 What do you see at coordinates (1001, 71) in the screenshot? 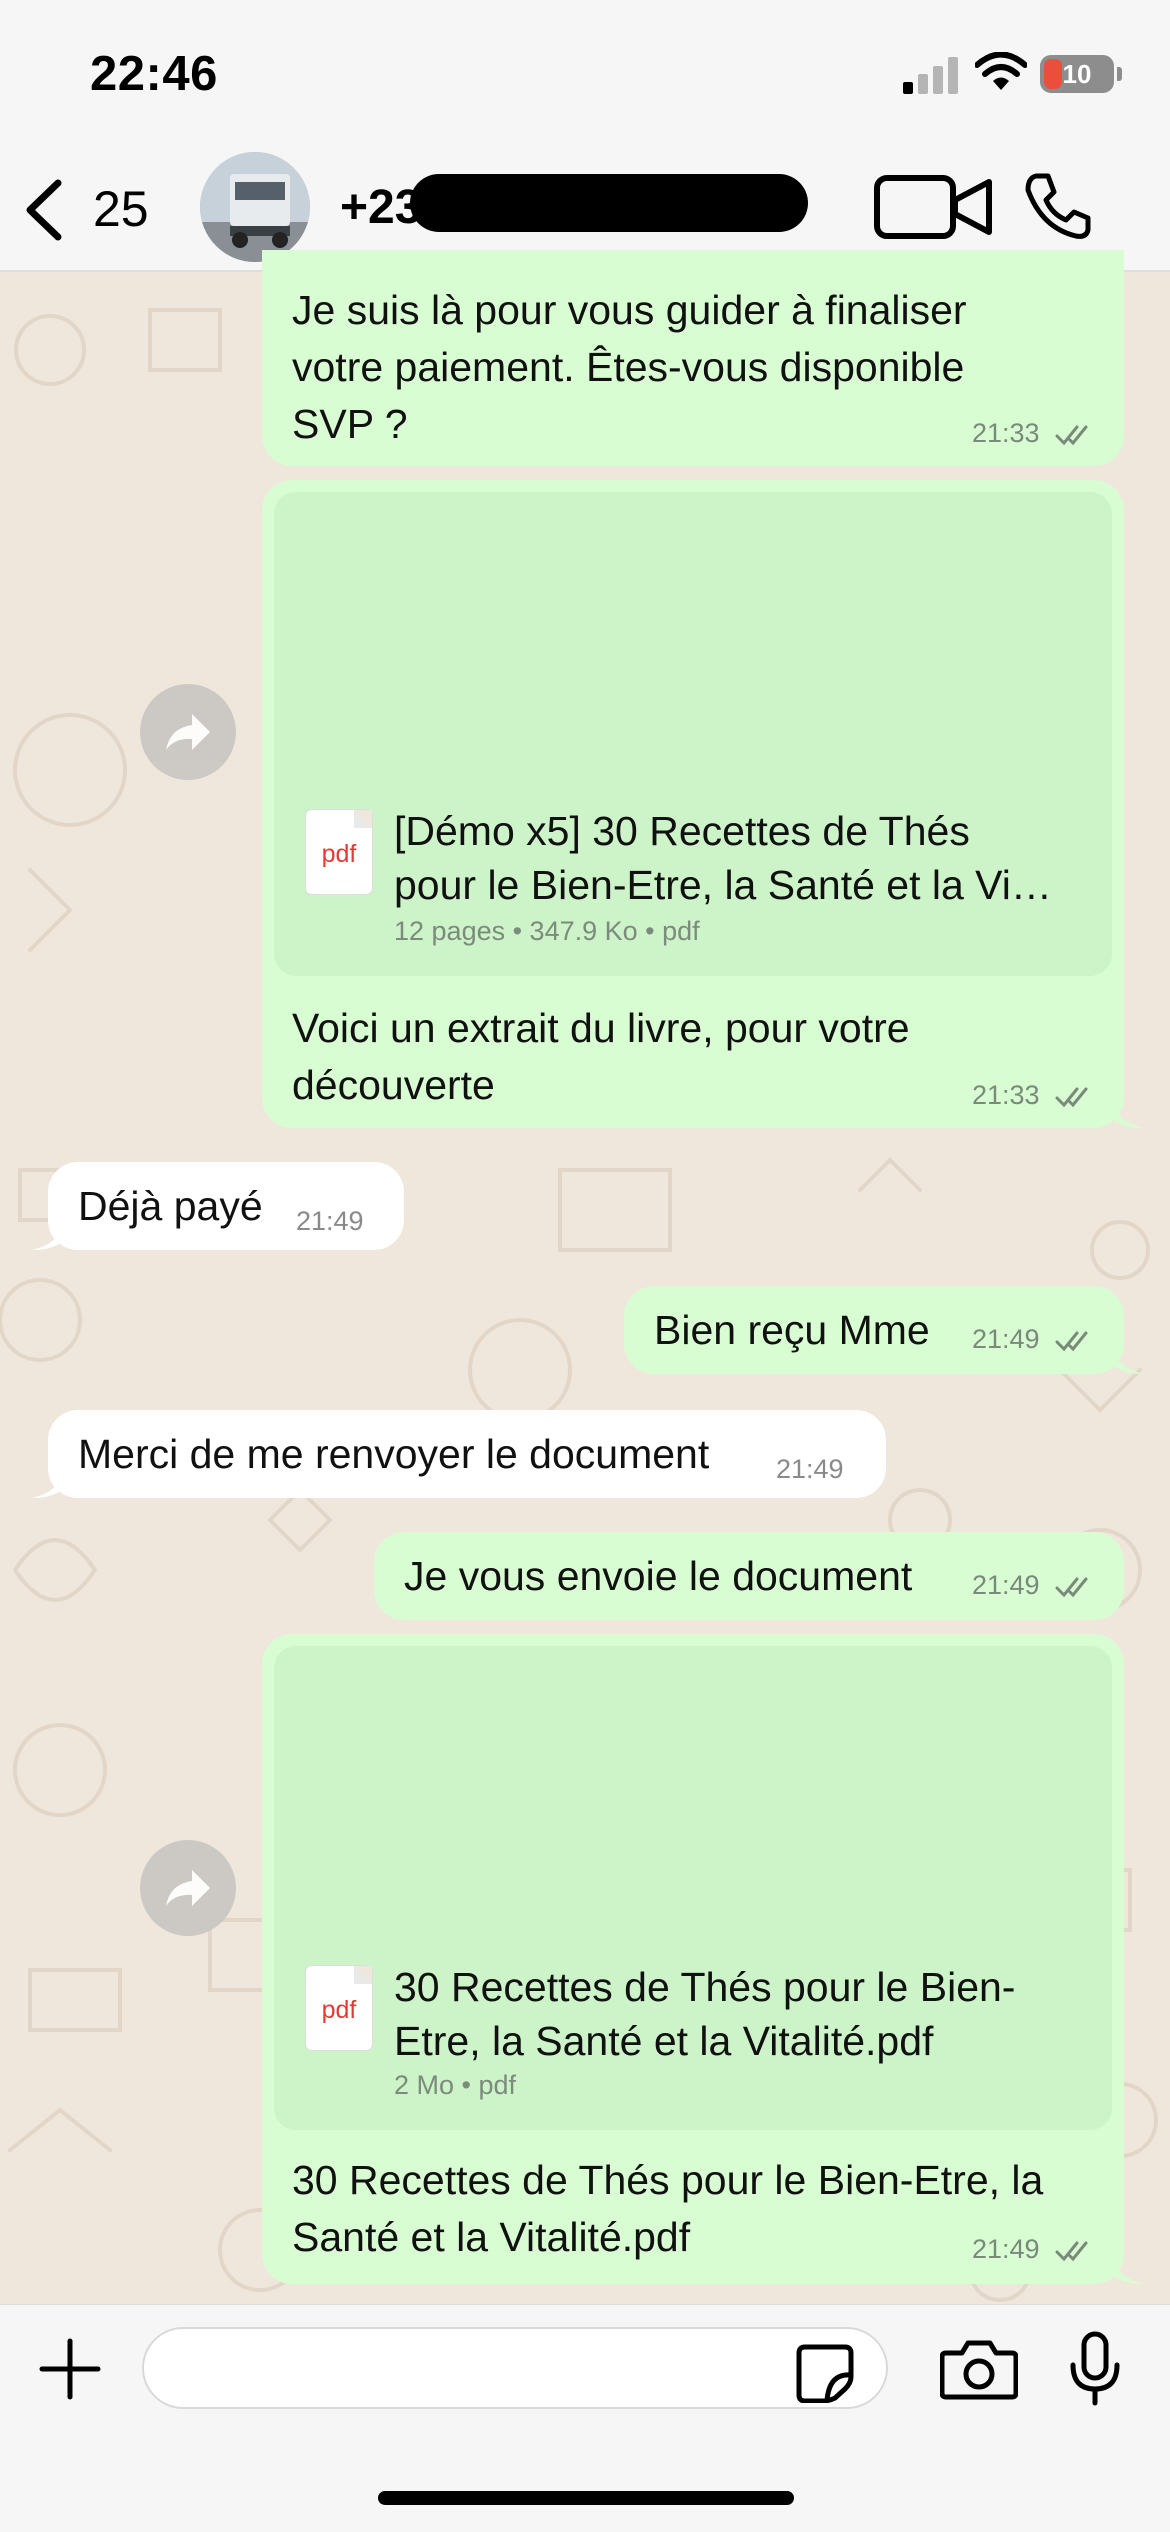
I see `wifi-icon` at bounding box center [1001, 71].